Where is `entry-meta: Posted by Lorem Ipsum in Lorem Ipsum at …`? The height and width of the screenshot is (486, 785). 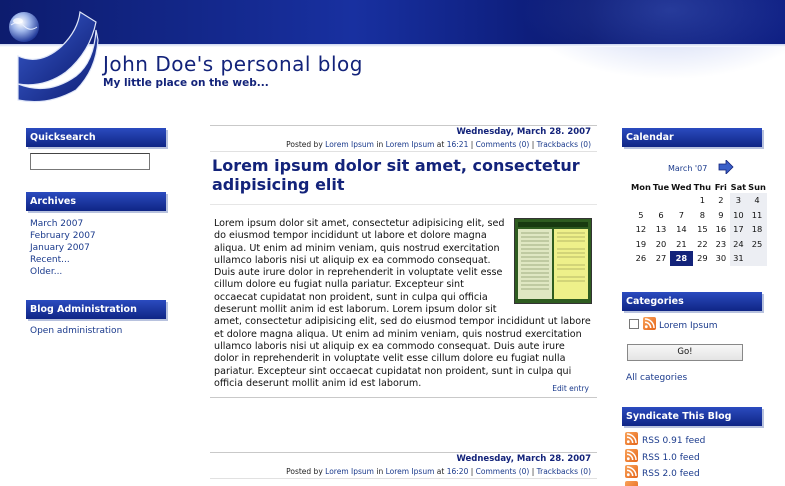
entry-meta: Posted by Lorem Ipsum in Lorem Ipsum at … is located at coordinates (438, 144).